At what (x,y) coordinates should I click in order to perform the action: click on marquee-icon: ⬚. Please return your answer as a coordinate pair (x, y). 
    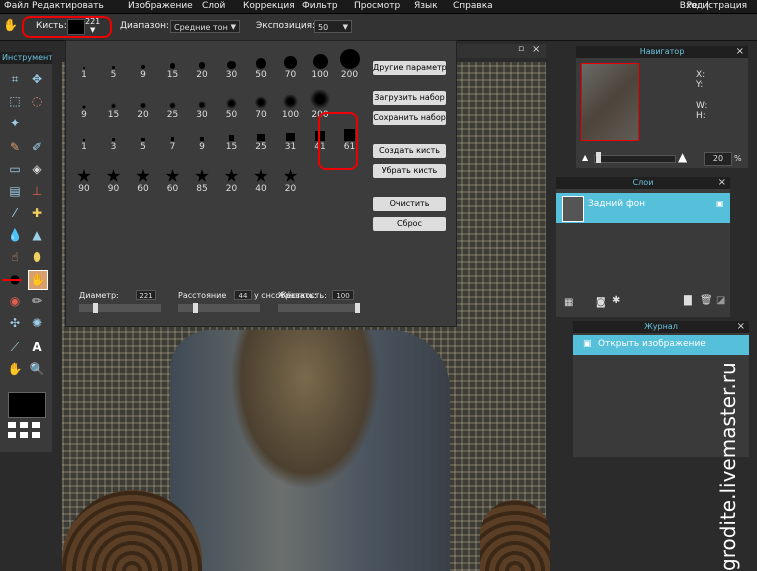
    Looking at the image, I should click on (15, 101).